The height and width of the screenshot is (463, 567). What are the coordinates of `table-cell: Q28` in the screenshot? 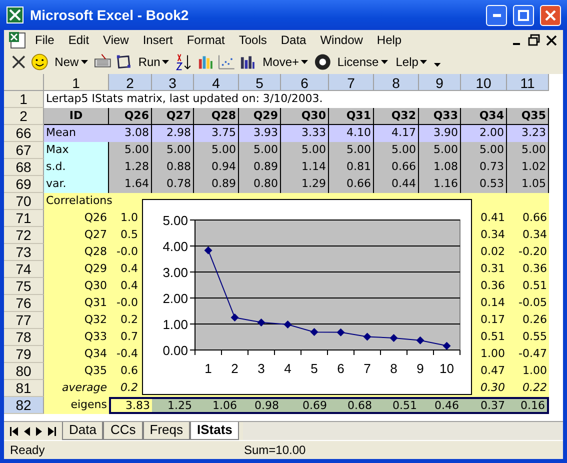 It's located at (216, 116).